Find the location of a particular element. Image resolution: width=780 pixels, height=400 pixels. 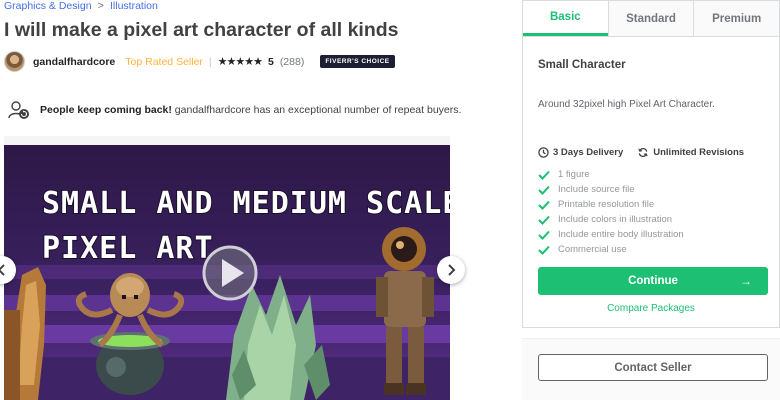

clock-icon is located at coordinates (543, 152).